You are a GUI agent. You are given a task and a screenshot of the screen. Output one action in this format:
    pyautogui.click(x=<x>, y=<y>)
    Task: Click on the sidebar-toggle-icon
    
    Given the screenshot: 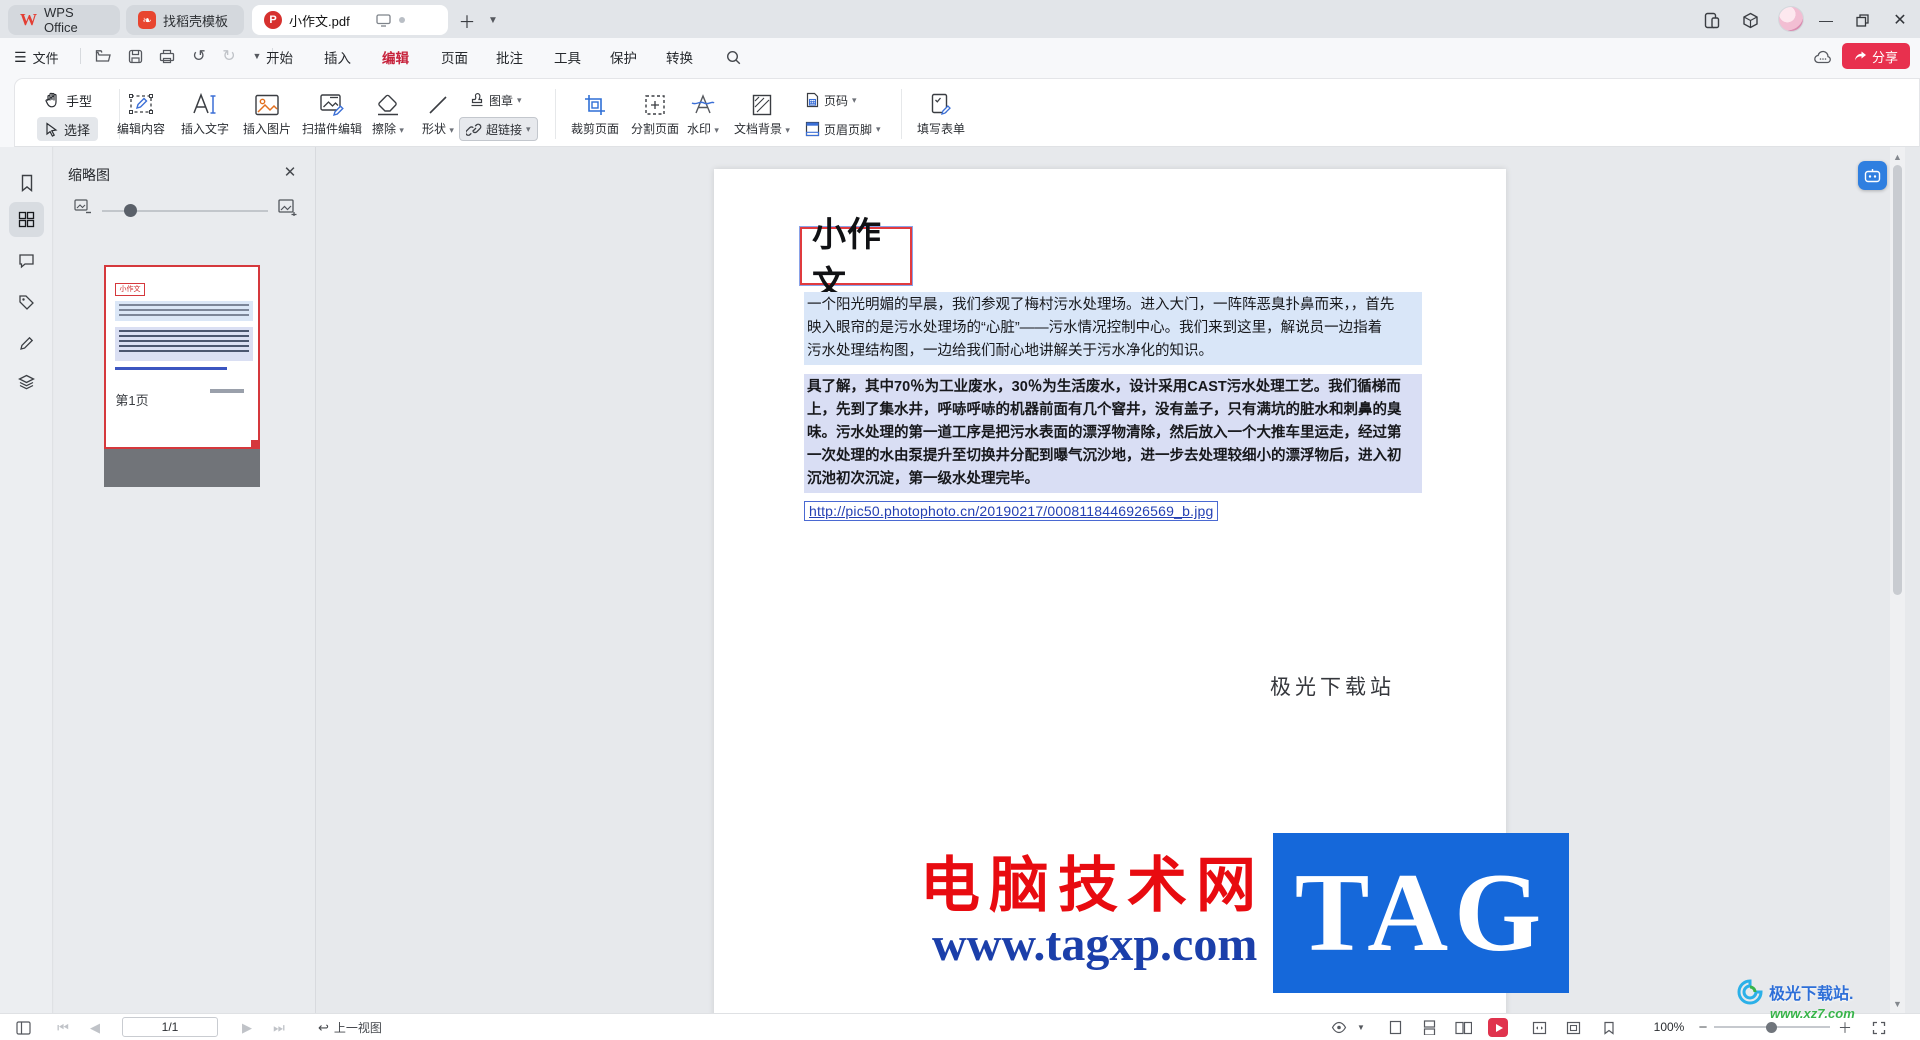 What is the action you would take?
    pyautogui.click(x=23, y=1027)
    